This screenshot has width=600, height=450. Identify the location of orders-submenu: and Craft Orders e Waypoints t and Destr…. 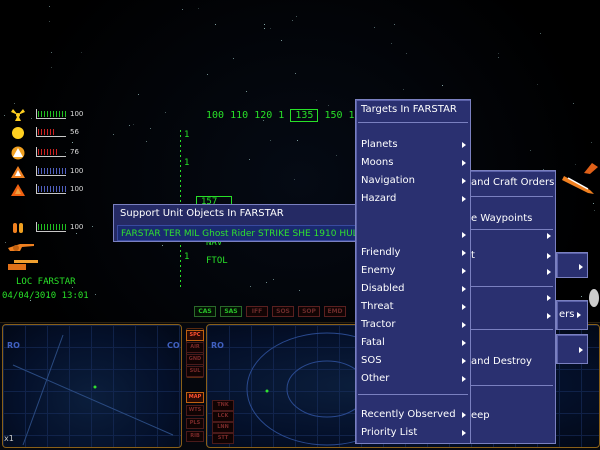
(507, 307).